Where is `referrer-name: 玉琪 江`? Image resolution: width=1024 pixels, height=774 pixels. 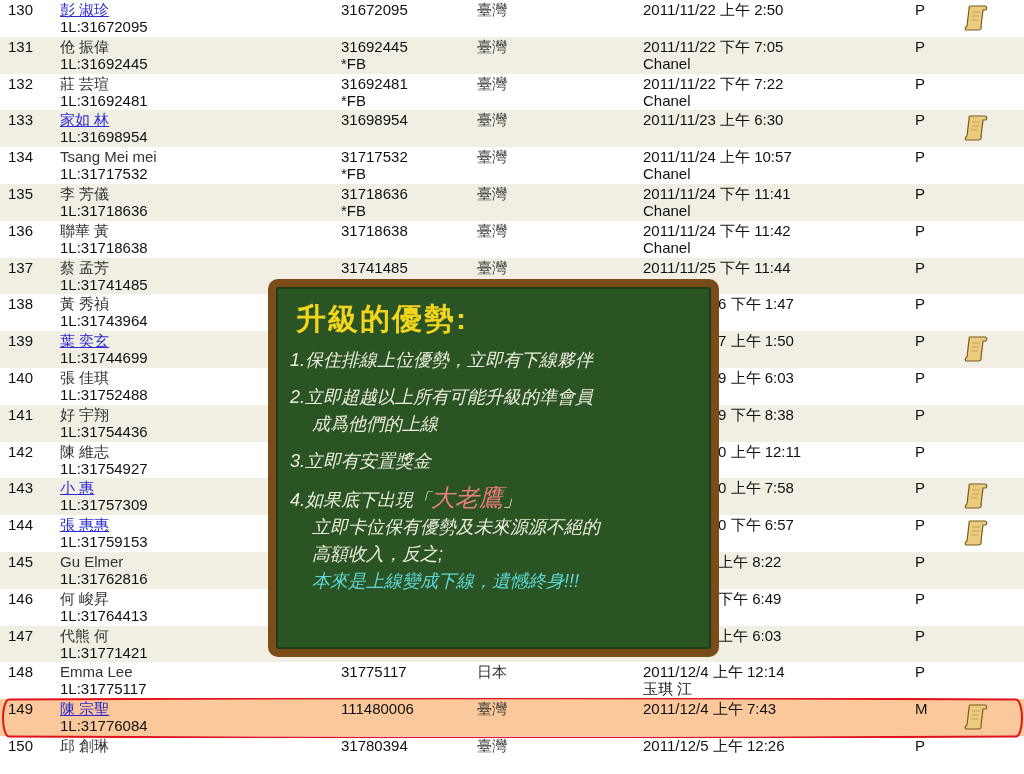 referrer-name: 玉琪 江 is located at coordinates (668, 689).